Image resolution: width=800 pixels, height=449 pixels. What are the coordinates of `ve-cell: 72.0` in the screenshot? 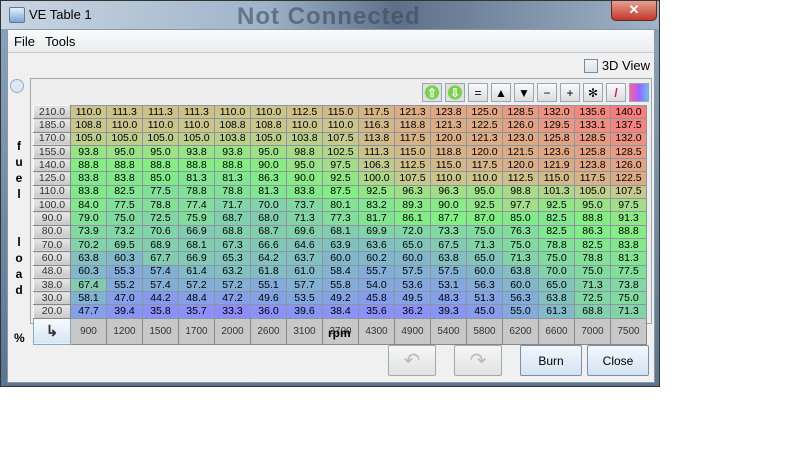 It's located at (412, 231).